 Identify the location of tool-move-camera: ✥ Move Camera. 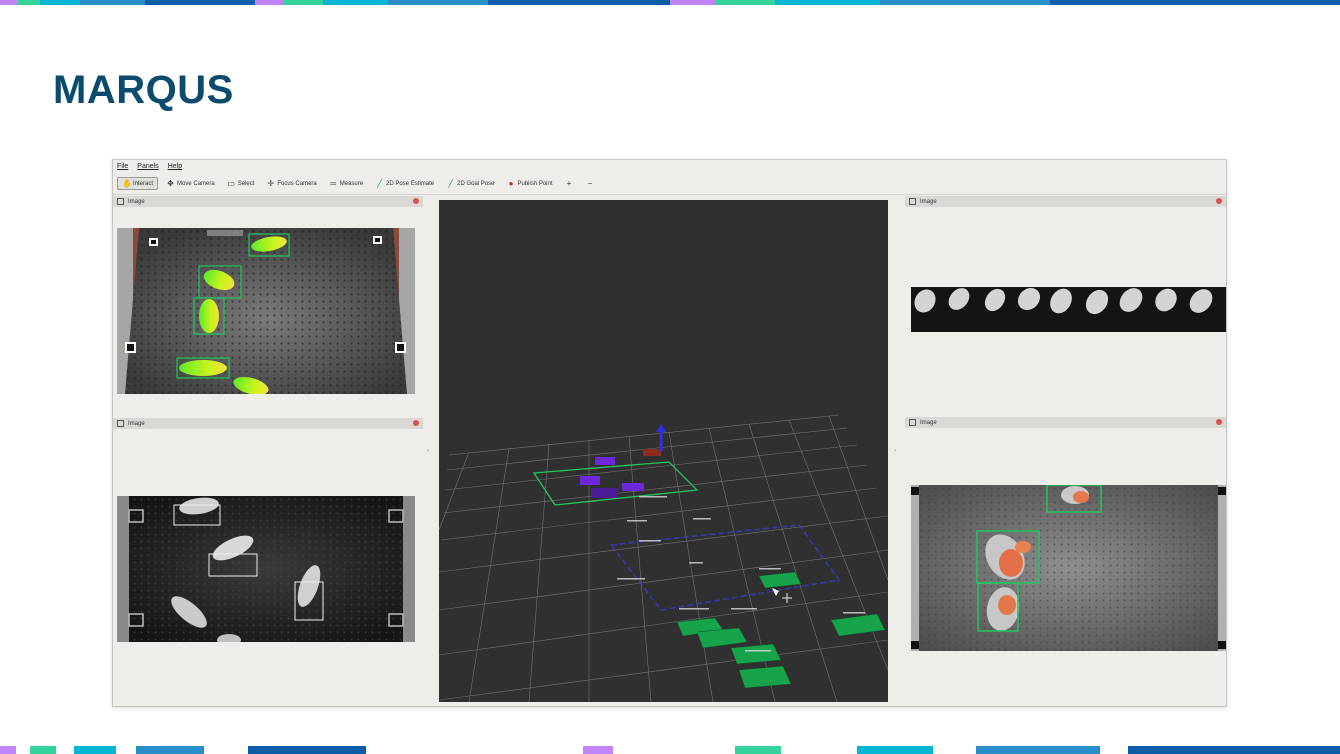
(190, 183).